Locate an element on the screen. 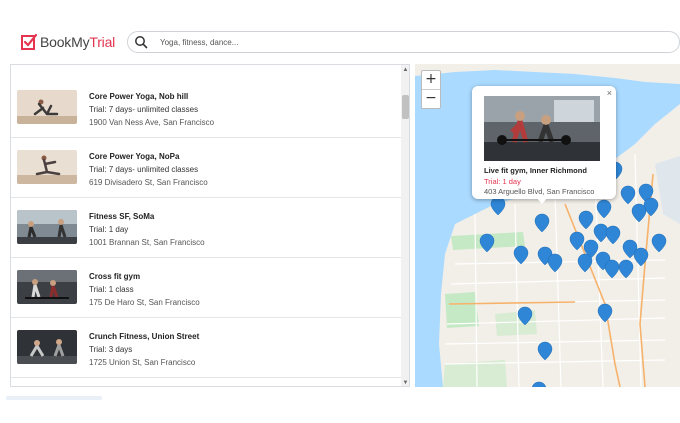 The width and height of the screenshot is (680, 423). listing-address: 1001 Brannan St, San Francisco is located at coordinates (147, 242).